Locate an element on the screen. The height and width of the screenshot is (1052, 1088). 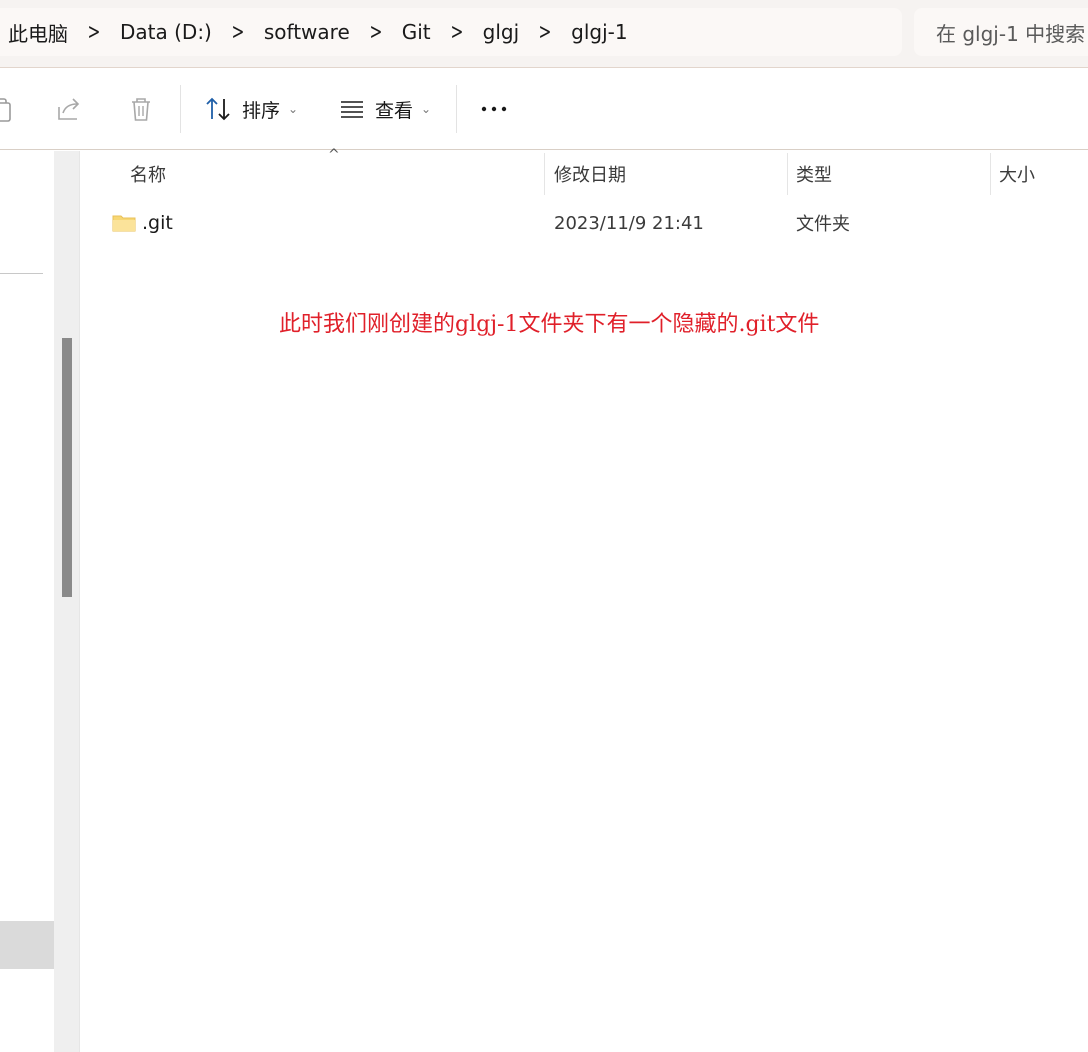
sort-button: 排序 ⌄ is located at coordinates (251, 109).